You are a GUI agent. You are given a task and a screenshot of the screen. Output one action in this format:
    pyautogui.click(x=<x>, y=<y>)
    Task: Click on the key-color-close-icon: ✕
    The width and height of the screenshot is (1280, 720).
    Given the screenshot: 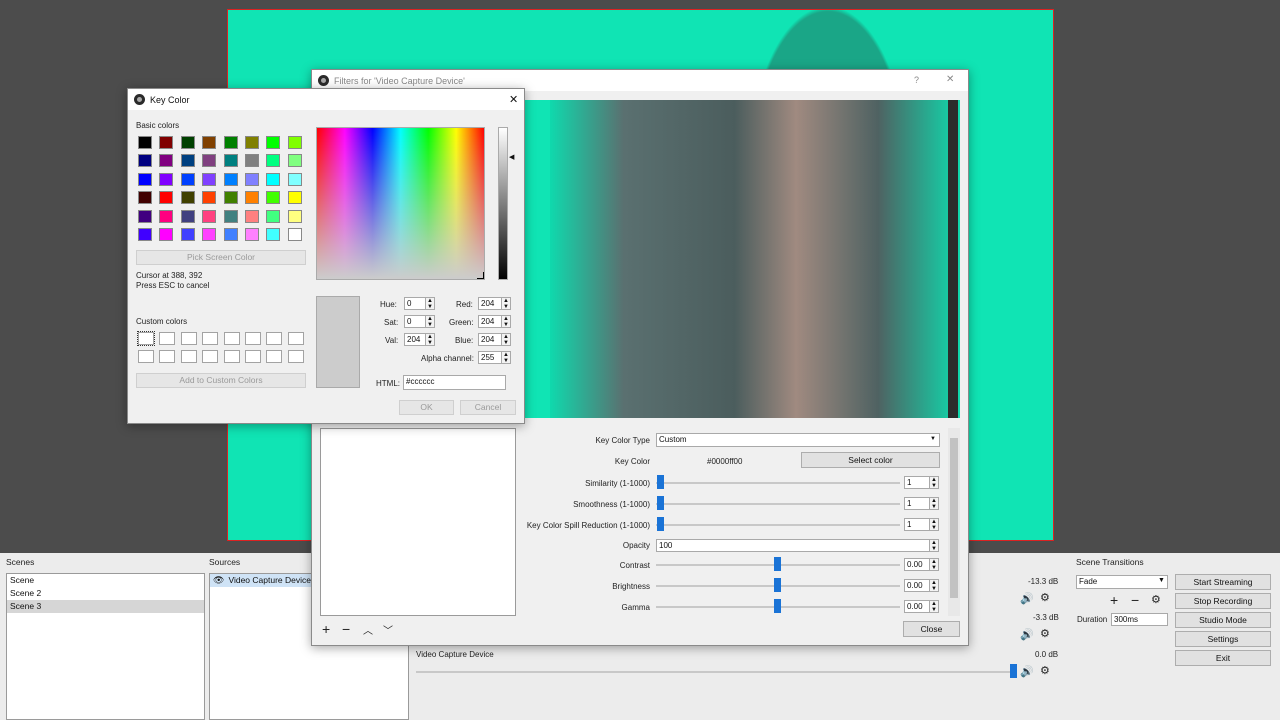 What is the action you would take?
    pyautogui.click(x=513, y=99)
    